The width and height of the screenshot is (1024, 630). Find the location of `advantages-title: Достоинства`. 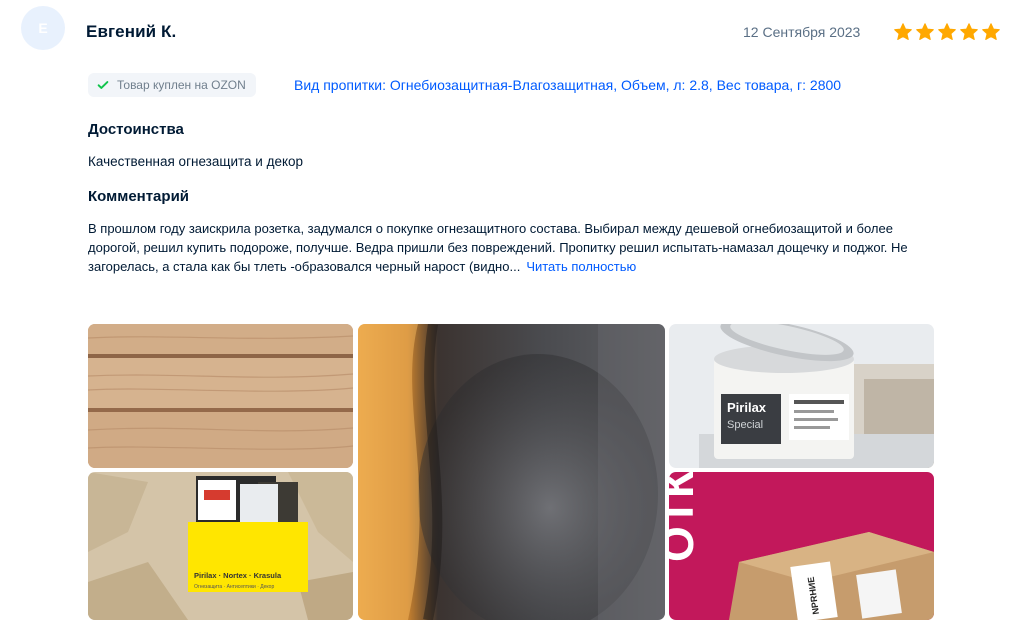

advantages-title: Достоинства is located at coordinates (136, 129).